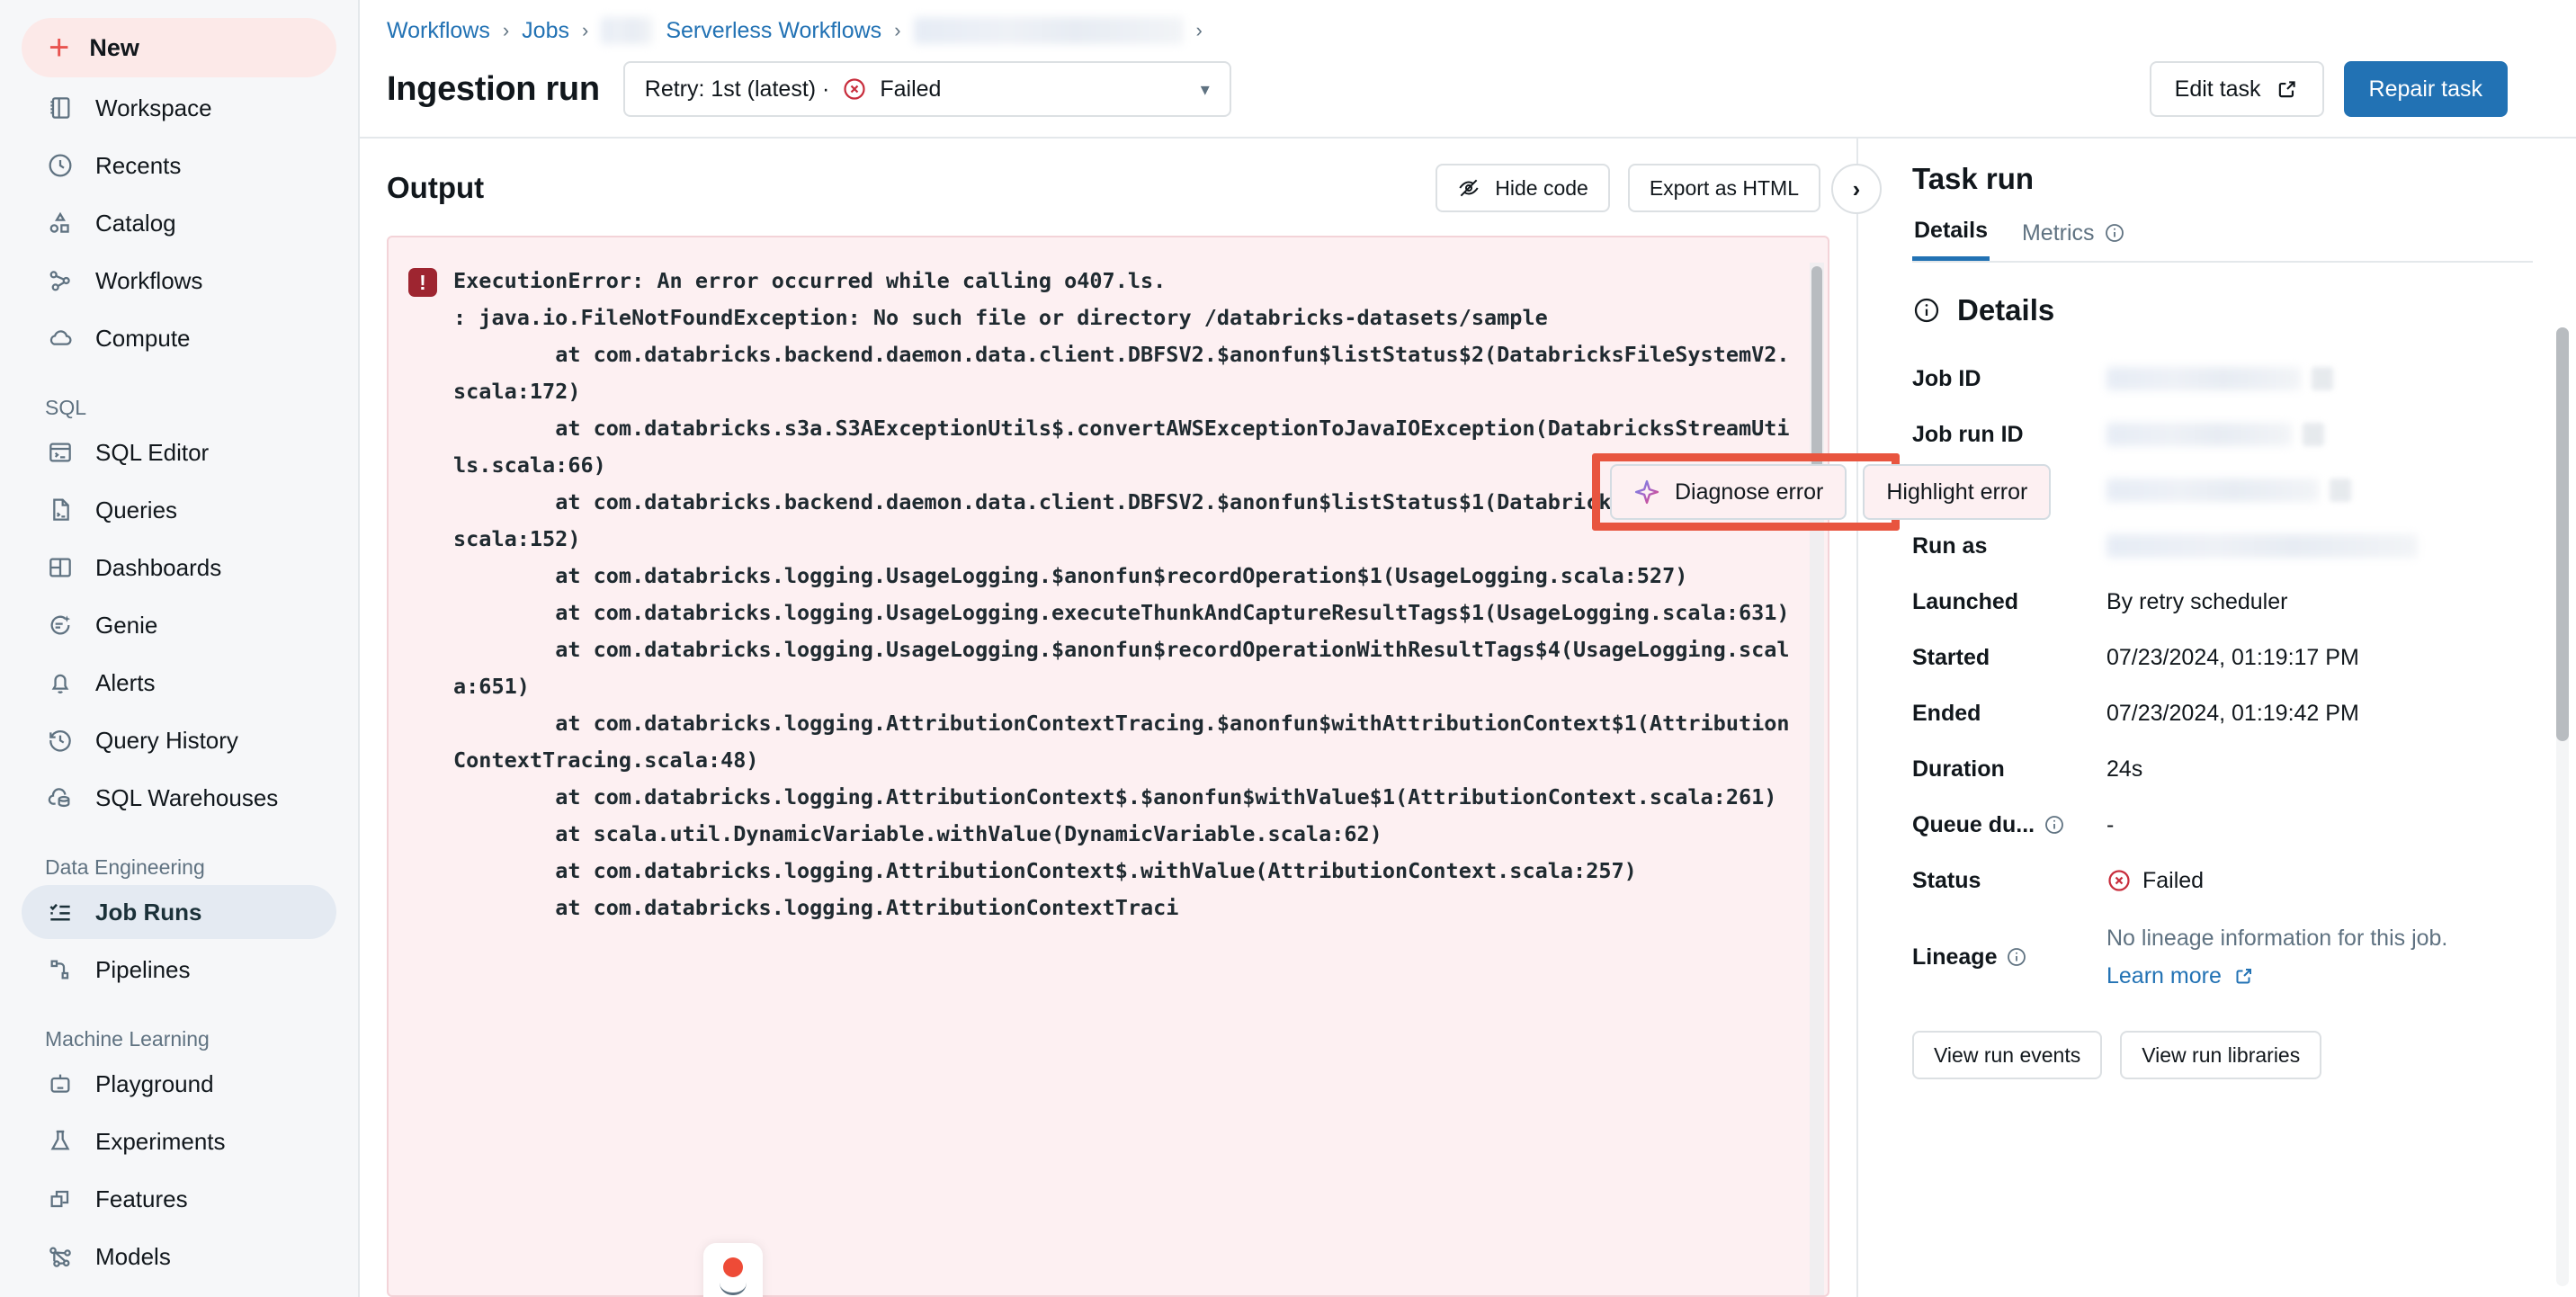  Describe the element at coordinates (1728, 492) in the screenshot. I see `diagnose-error-button: Diagnose error` at that location.